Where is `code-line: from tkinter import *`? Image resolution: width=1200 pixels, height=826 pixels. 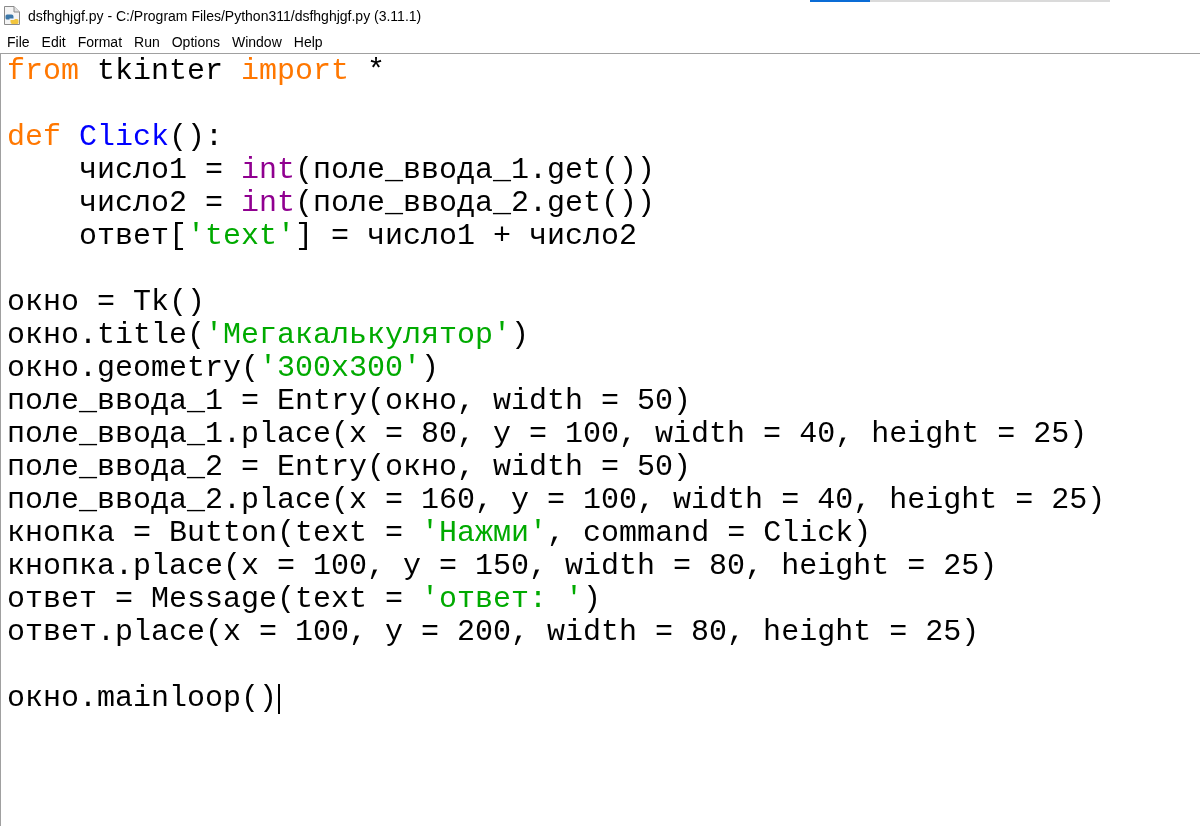
code-line: from tkinter import * is located at coordinates (196, 71).